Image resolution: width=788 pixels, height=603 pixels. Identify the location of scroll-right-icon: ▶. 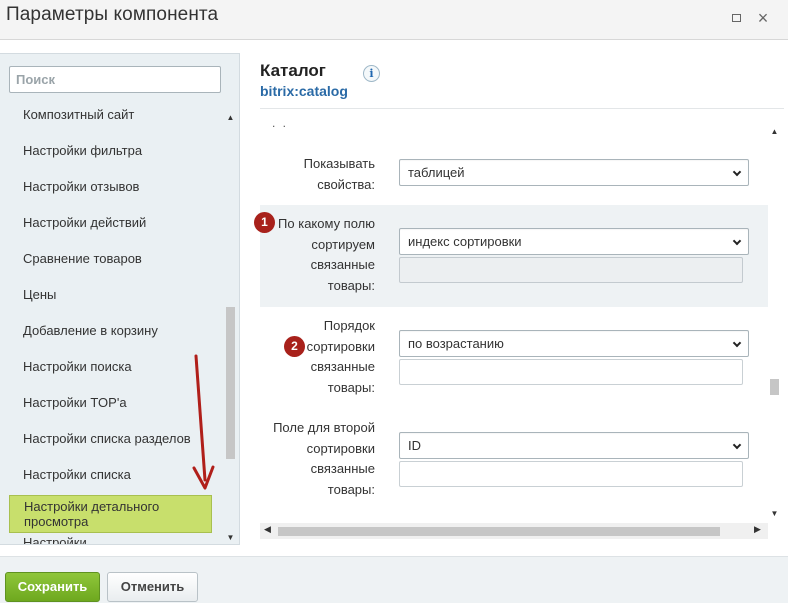
(757, 529).